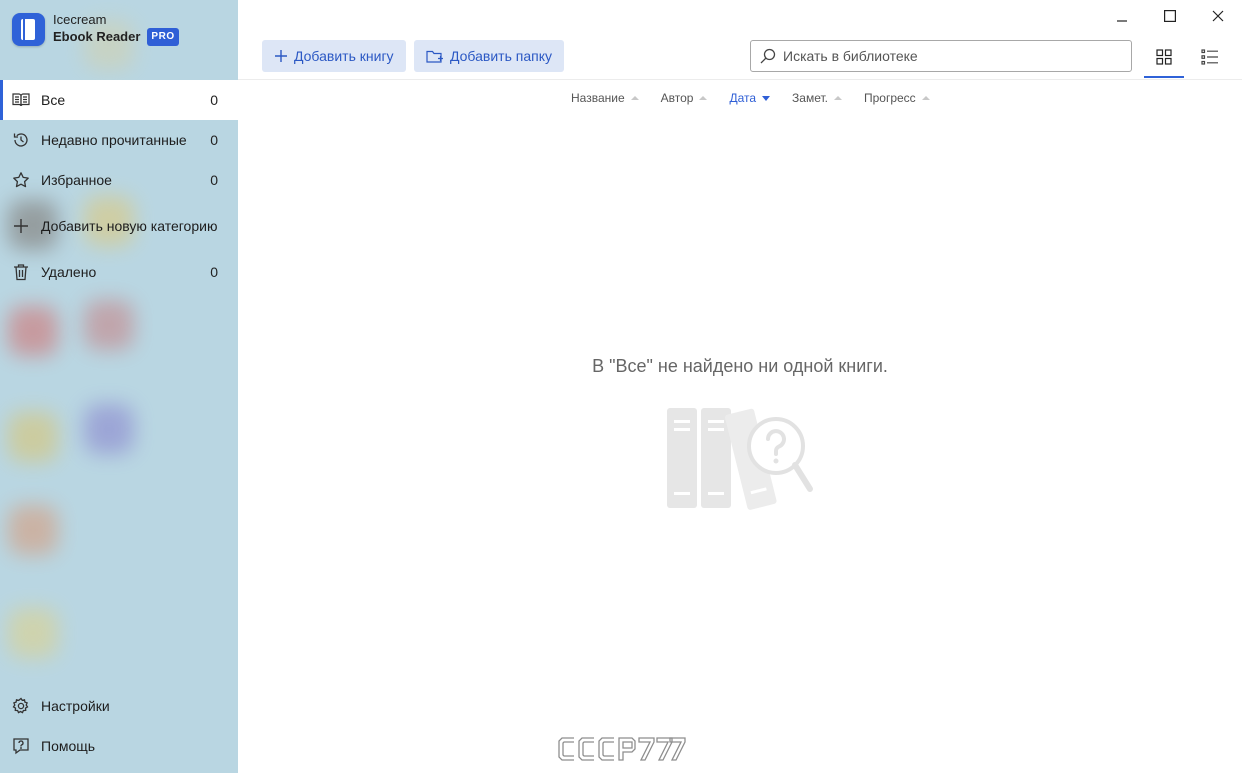 This screenshot has height=773, width=1242. Describe the element at coordinates (28, 29) in the screenshot. I see `book-logo-icon` at that location.